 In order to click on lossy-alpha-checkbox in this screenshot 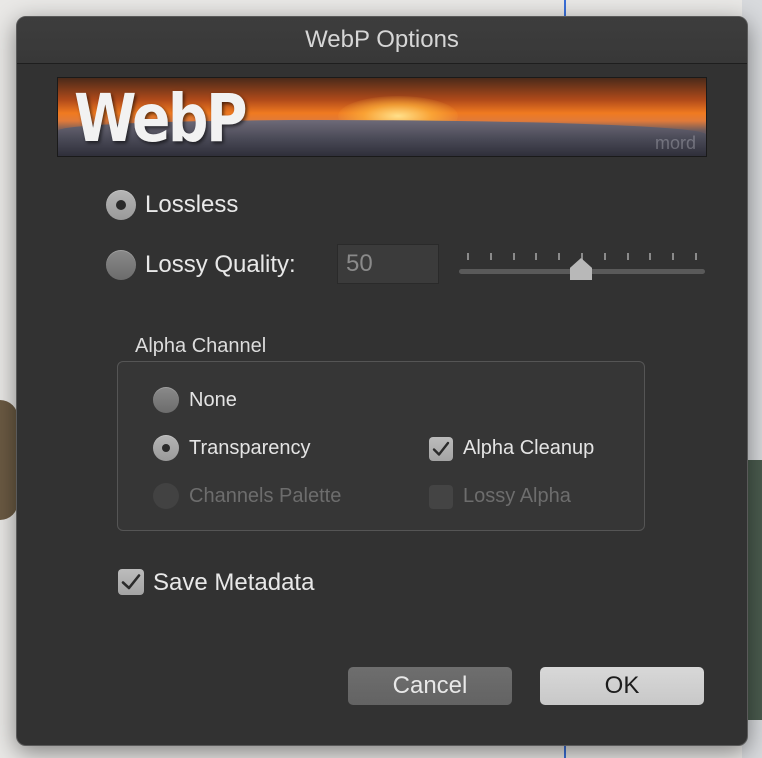, I will do `click(441, 497)`.